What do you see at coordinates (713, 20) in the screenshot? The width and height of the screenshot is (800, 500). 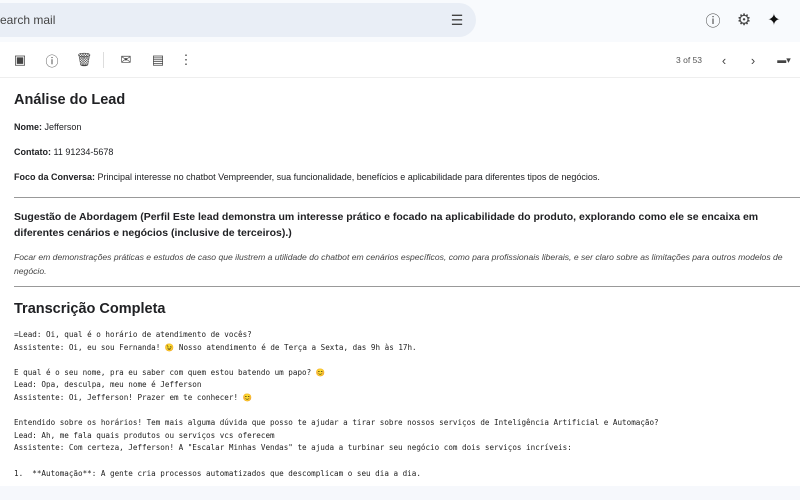 I see `help-icon: ⓘ` at bounding box center [713, 20].